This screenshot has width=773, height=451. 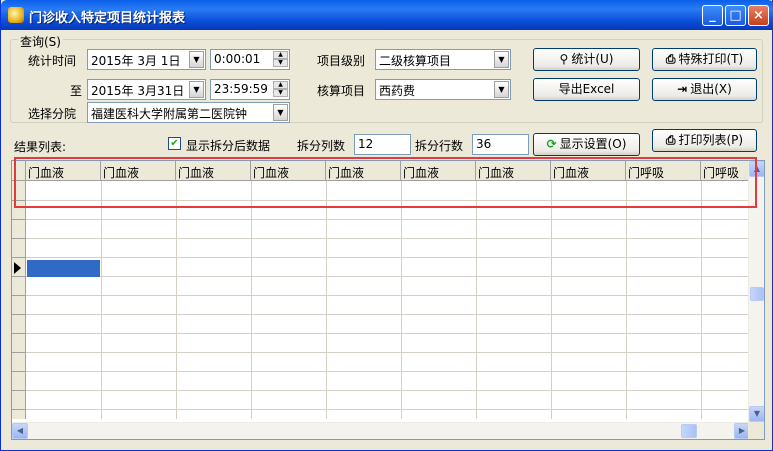 I want to click on maximize-button: □, so click(x=735, y=15).